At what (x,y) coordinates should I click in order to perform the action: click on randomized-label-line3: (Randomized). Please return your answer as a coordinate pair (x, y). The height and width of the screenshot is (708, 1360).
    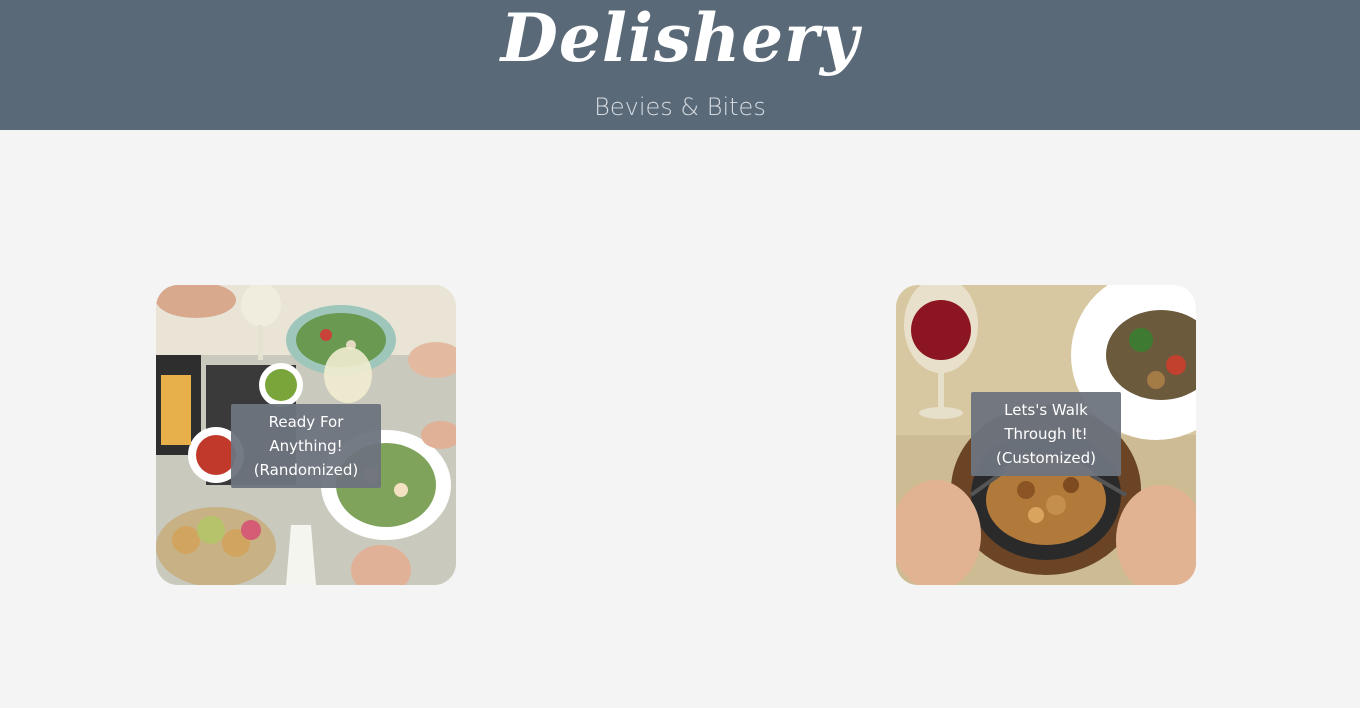
    Looking at the image, I should click on (306, 470).